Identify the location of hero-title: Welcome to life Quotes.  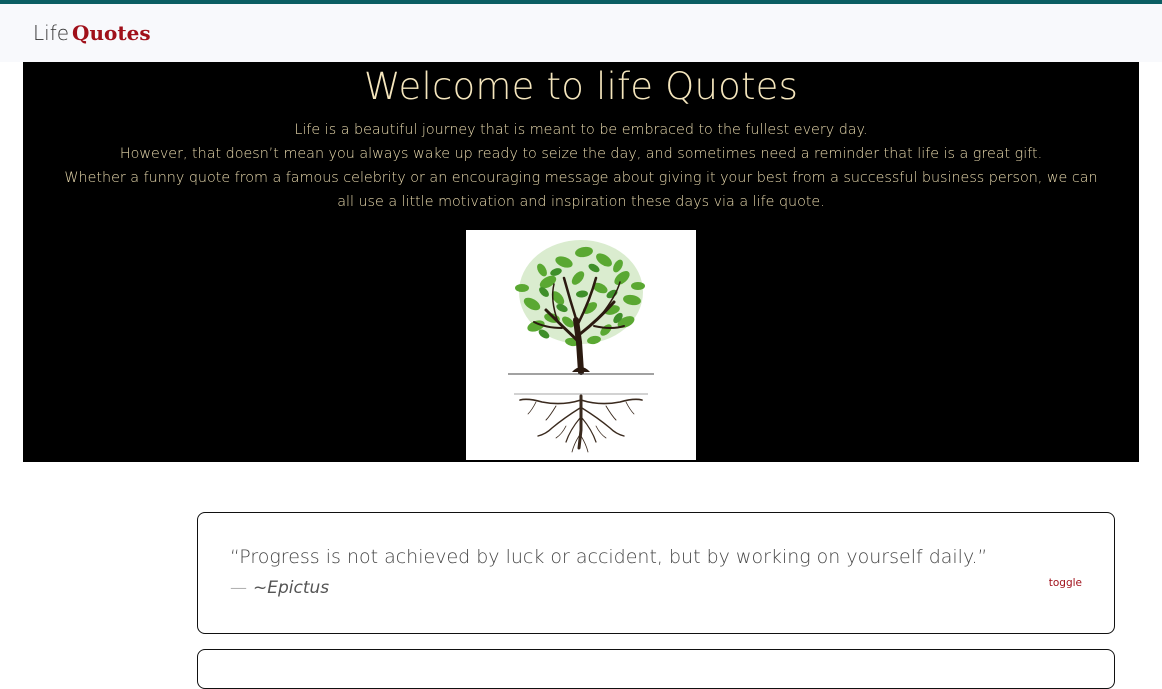
(581, 86).